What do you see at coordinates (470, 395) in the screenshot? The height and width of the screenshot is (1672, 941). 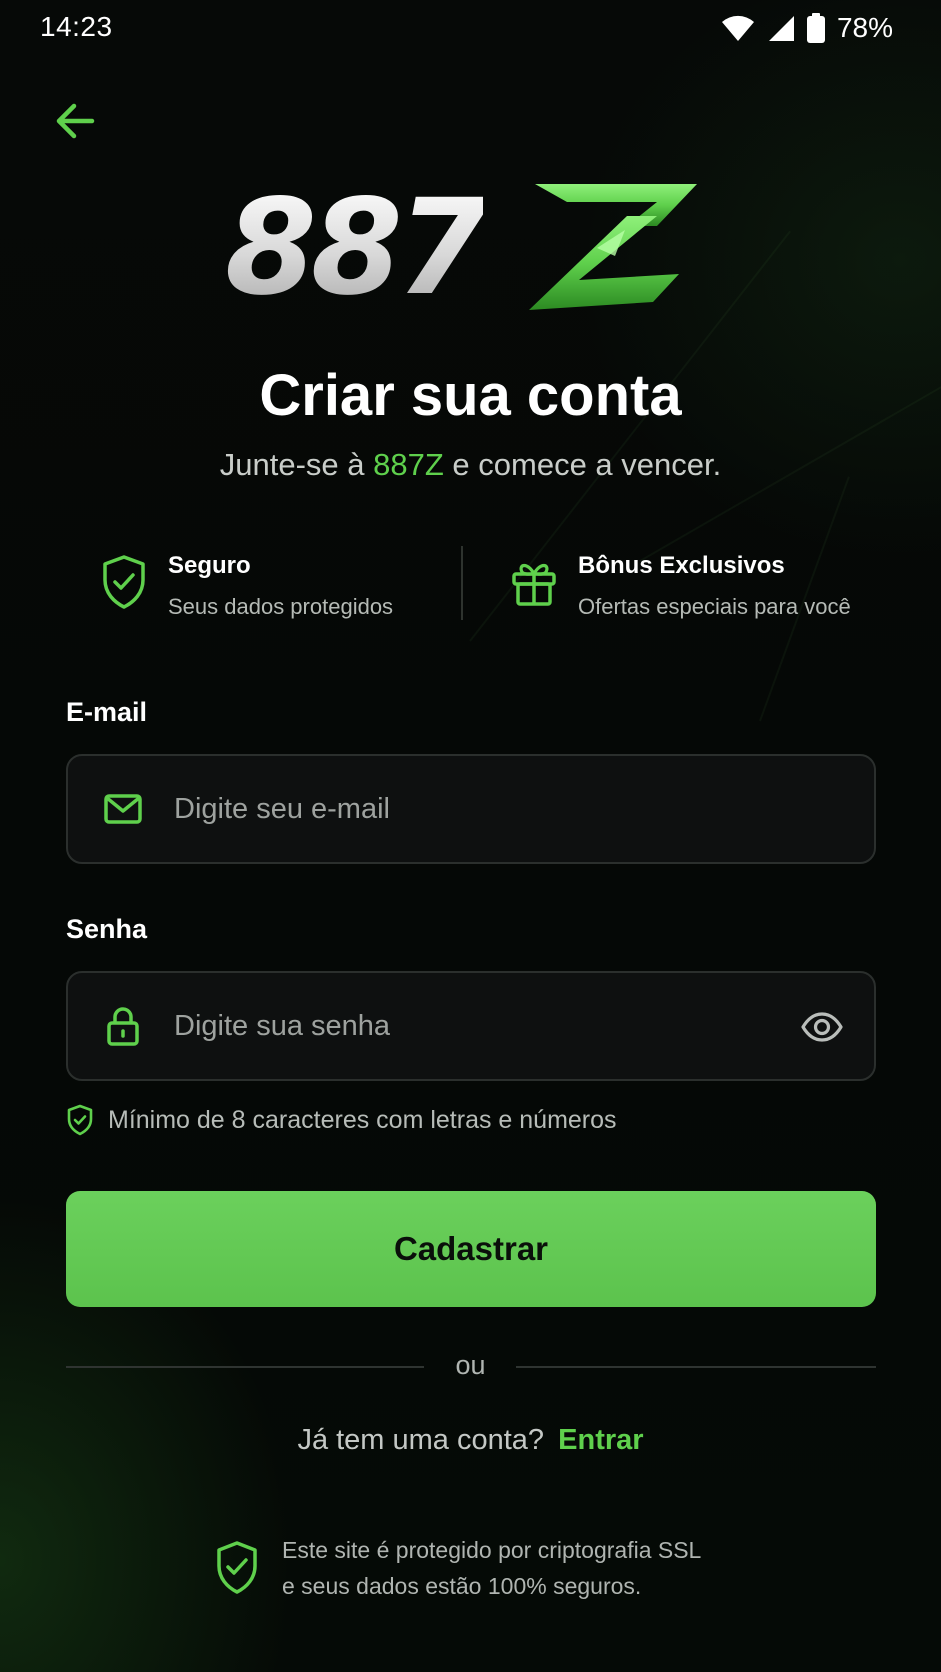 I see `page-title: Criar sua conta` at bounding box center [470, 395].